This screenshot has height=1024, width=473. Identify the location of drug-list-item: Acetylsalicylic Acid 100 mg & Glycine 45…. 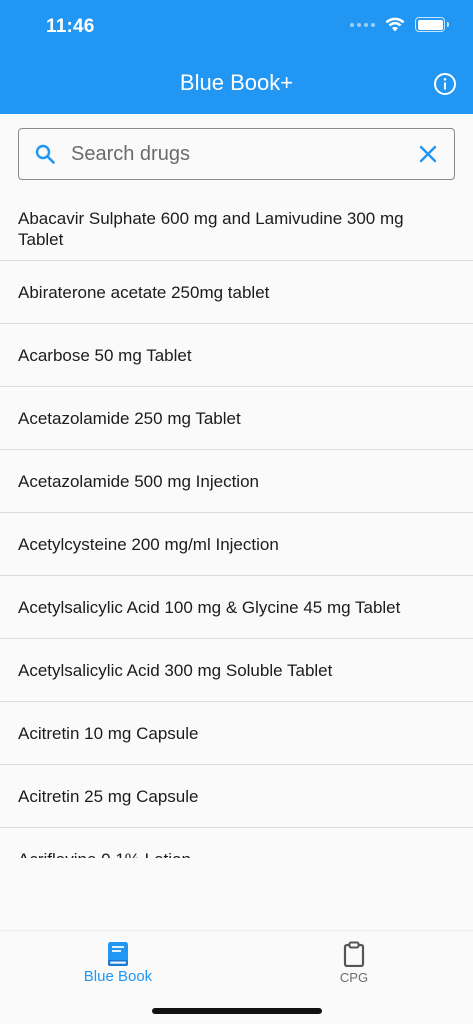
(236, 607).